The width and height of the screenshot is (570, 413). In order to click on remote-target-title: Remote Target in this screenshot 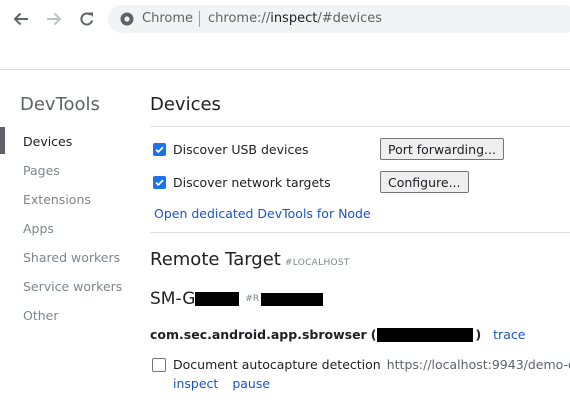, I will do `click(215, 259)`.